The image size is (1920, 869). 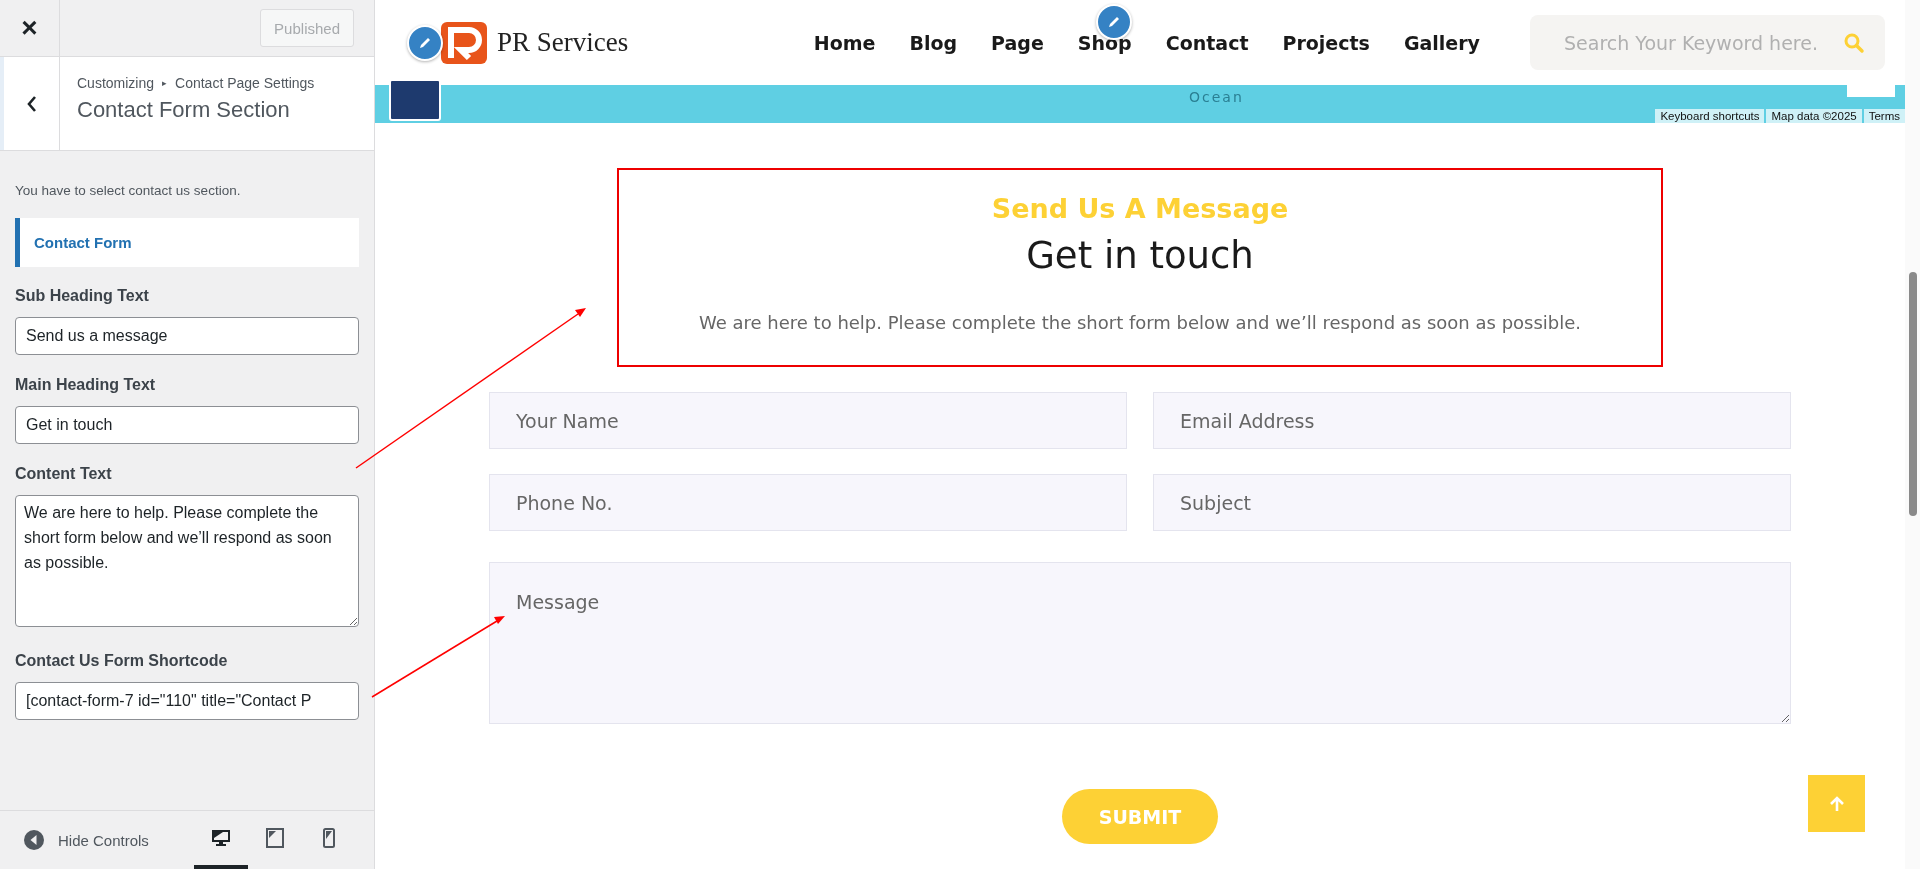 I want to click on mobile-icon, so click(x=329, y=838).